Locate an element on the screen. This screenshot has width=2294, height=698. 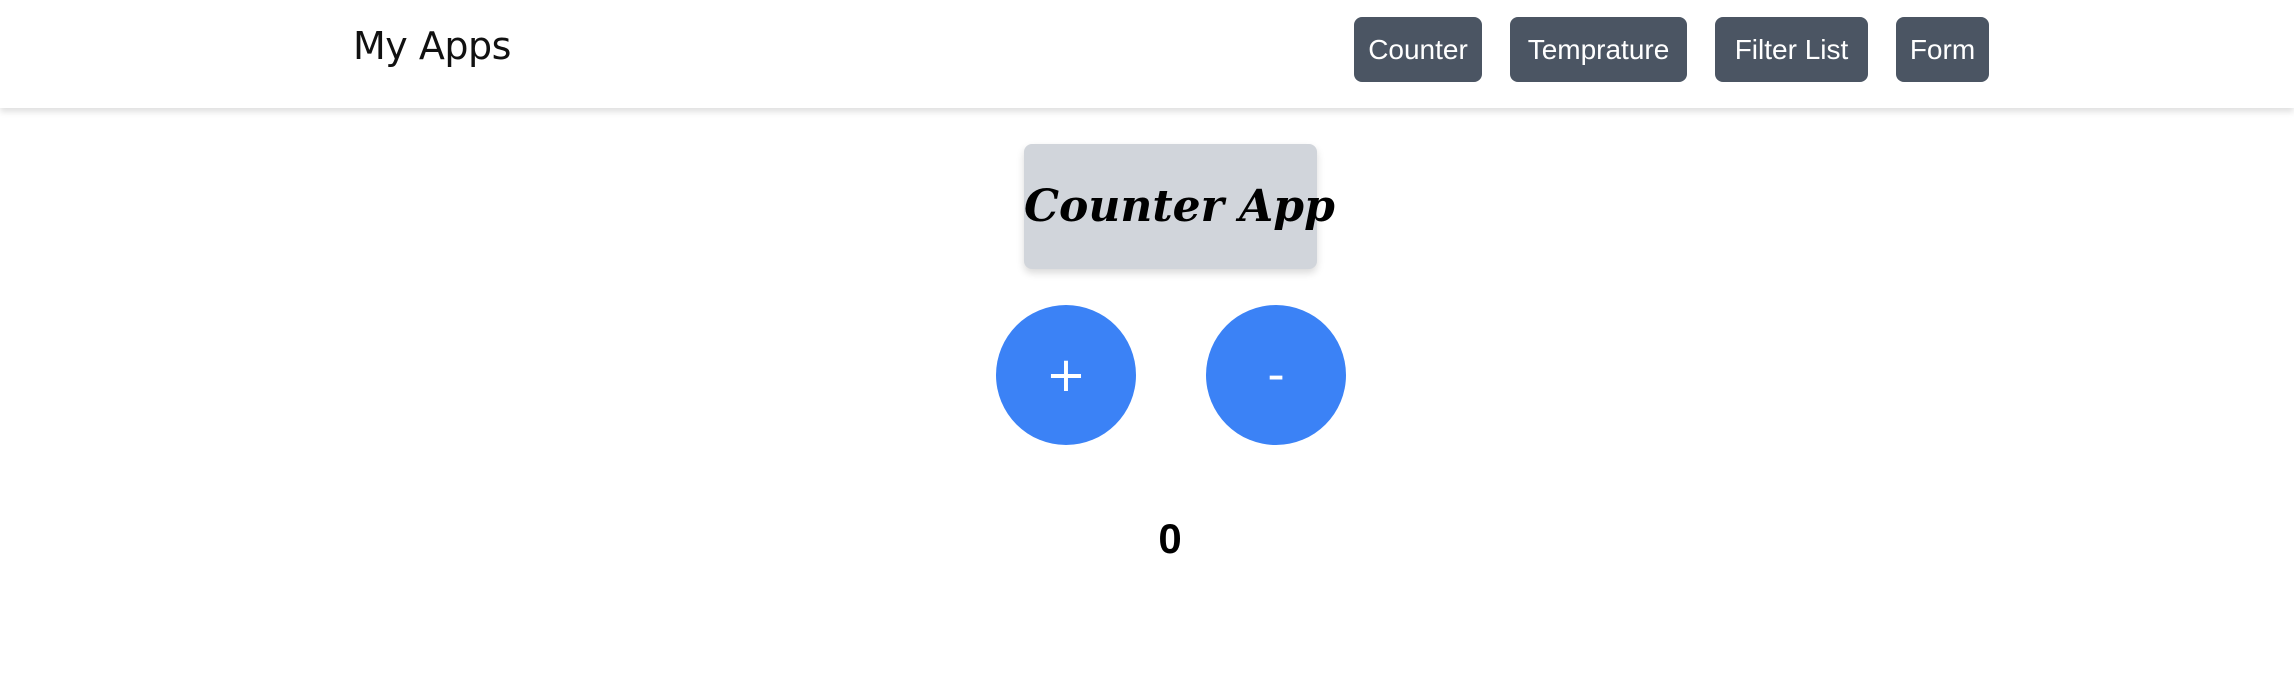
brand-title: My Apps is located at coordinates (432, 46).